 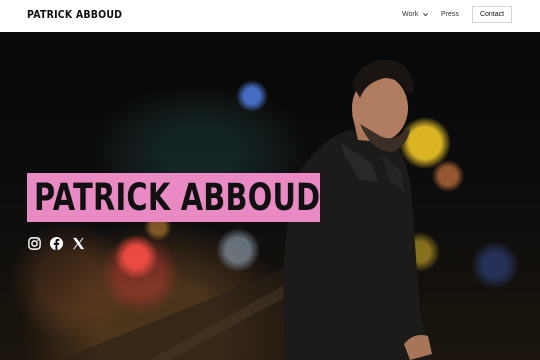 What do you see at coordinates (34, 243) in the screenshot?
I see `instagram-icon` at bounding box center [34, 243].